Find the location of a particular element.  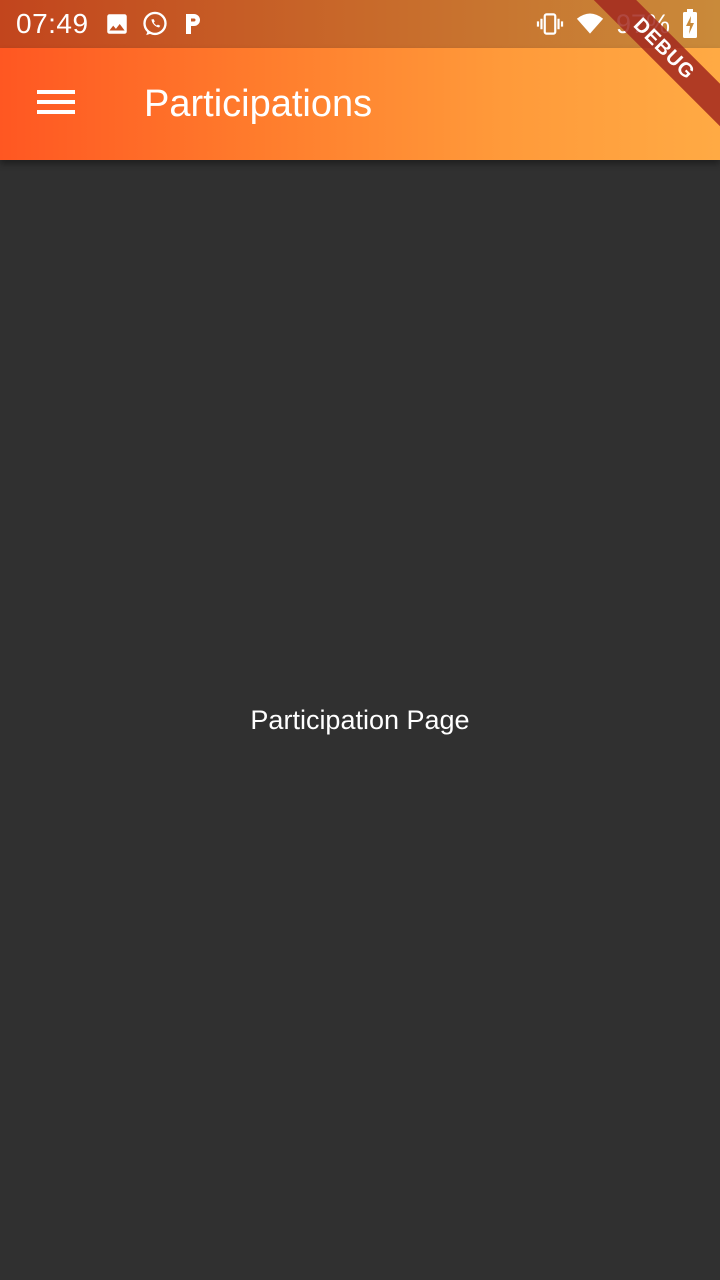

whatsapp-icon is located at coordinates (155, 24).